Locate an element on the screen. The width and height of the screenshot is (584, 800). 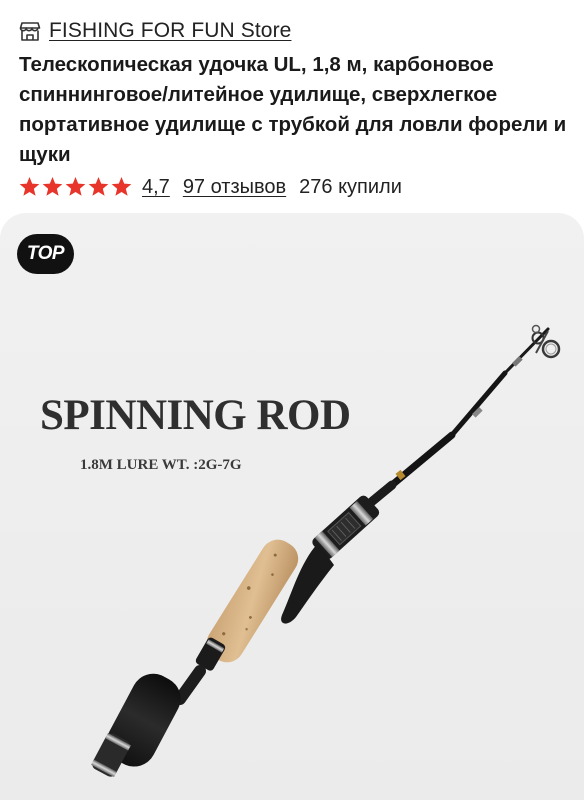
image-spec-text: 1.8M LURE WT. :2G-7G is located at coordinates (161, 465).